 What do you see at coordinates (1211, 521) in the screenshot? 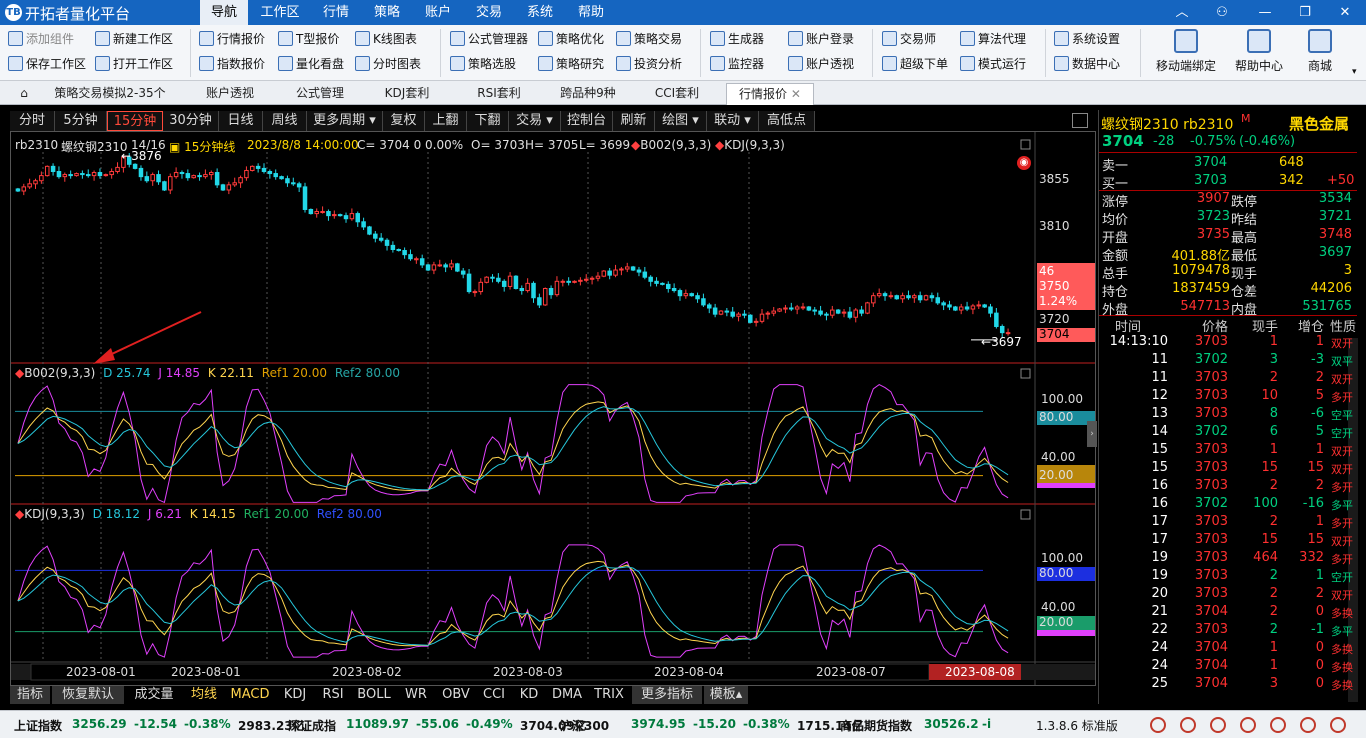
I see `tick-price: 3703` at bounding box center [1211, 521].